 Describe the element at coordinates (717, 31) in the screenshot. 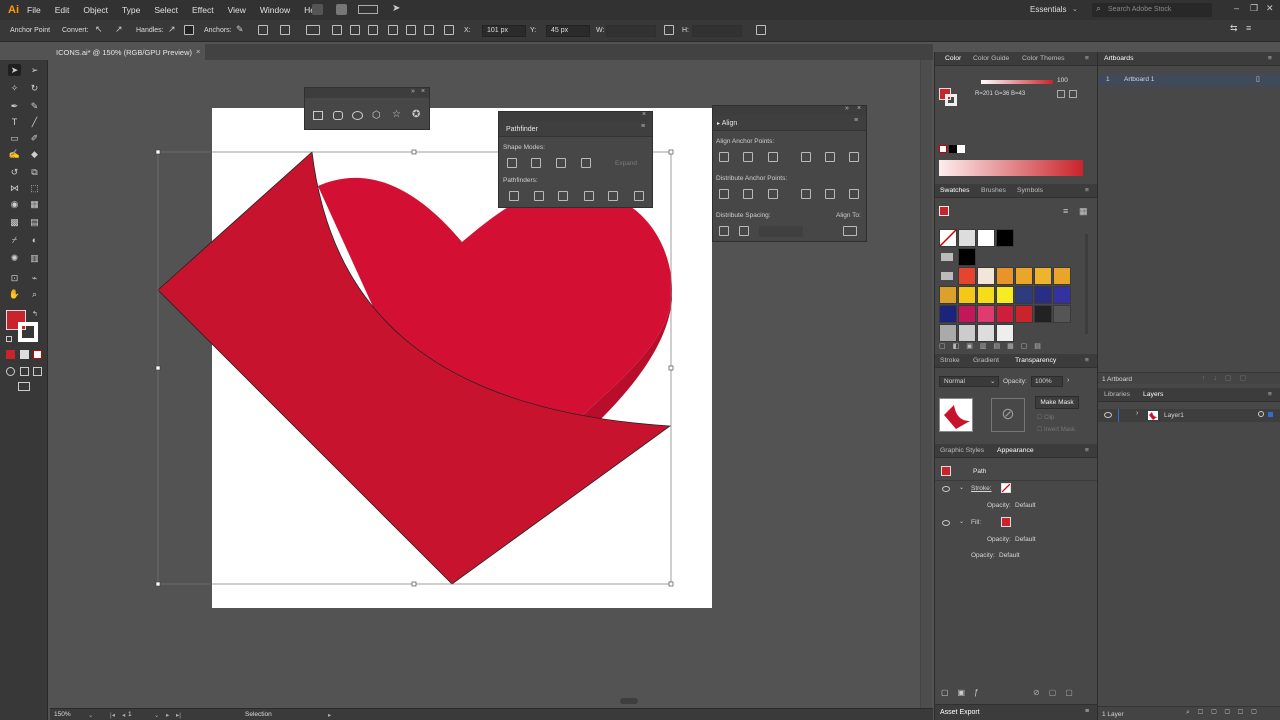

I see `h-field` at that location.